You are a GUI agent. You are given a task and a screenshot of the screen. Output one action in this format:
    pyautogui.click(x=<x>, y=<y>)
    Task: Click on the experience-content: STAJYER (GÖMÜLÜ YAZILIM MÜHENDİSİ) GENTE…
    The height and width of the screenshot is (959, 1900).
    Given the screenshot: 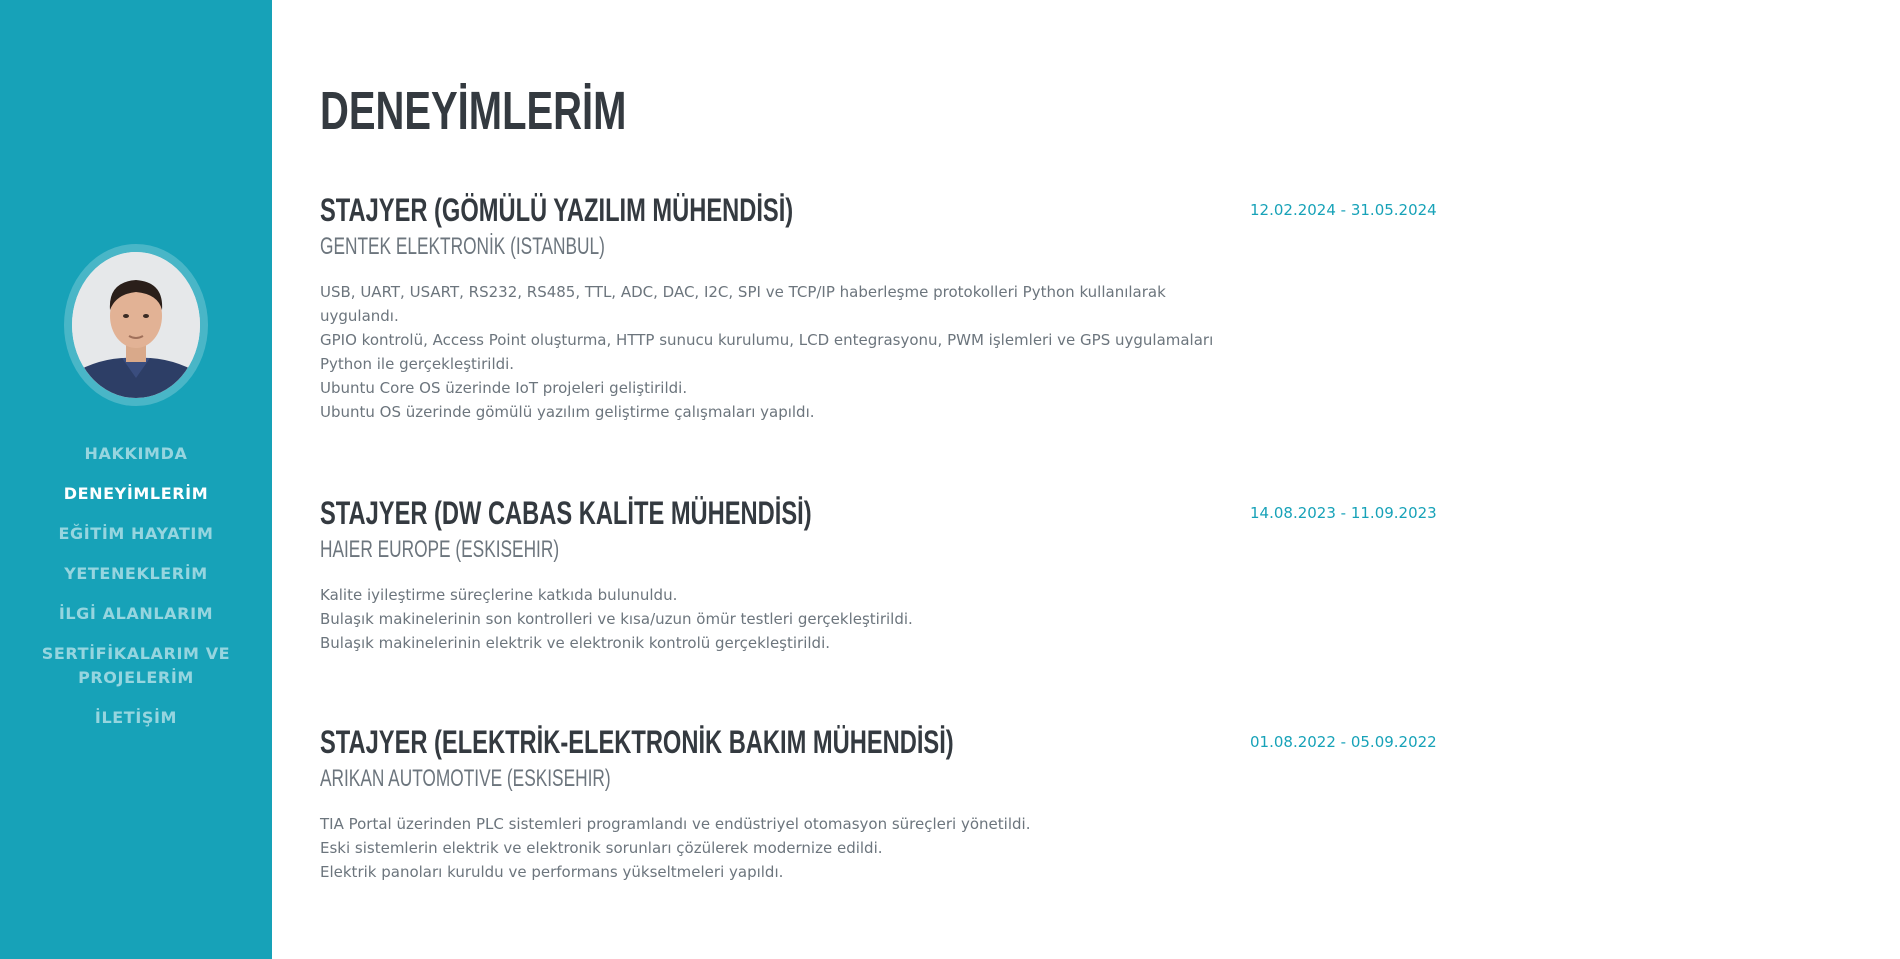 What is the action you would take?
    pyautogui.click(x=770, y=307)
    